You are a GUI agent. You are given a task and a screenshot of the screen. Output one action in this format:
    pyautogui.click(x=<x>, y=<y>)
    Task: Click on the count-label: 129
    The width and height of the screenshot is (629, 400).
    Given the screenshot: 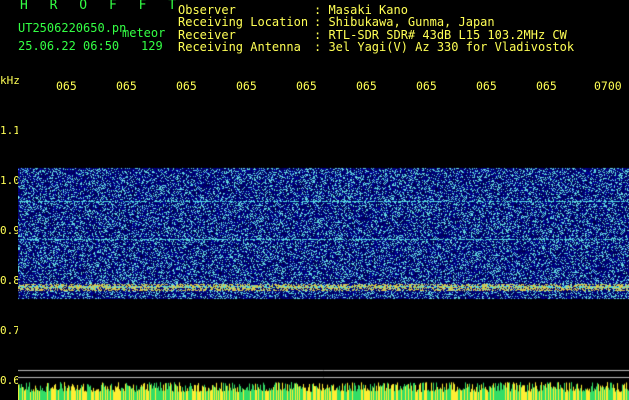 What is the action you would take?
    pyautogui.click(x=152, y=46)
    